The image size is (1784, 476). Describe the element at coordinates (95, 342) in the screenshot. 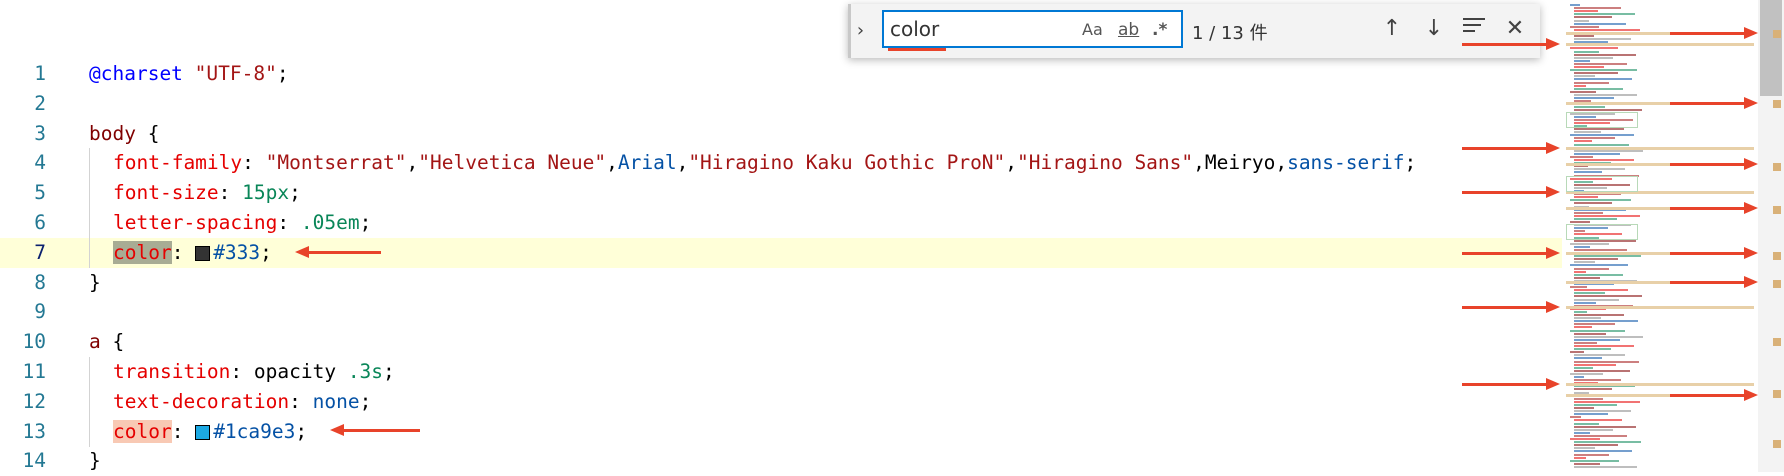

I see `code-token: a` at that location.